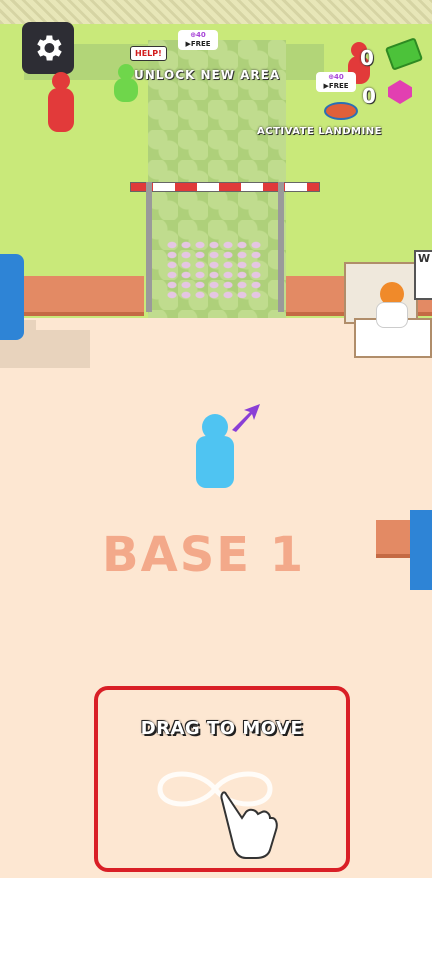  I want to click on landmine-icon, so click(341, 111).